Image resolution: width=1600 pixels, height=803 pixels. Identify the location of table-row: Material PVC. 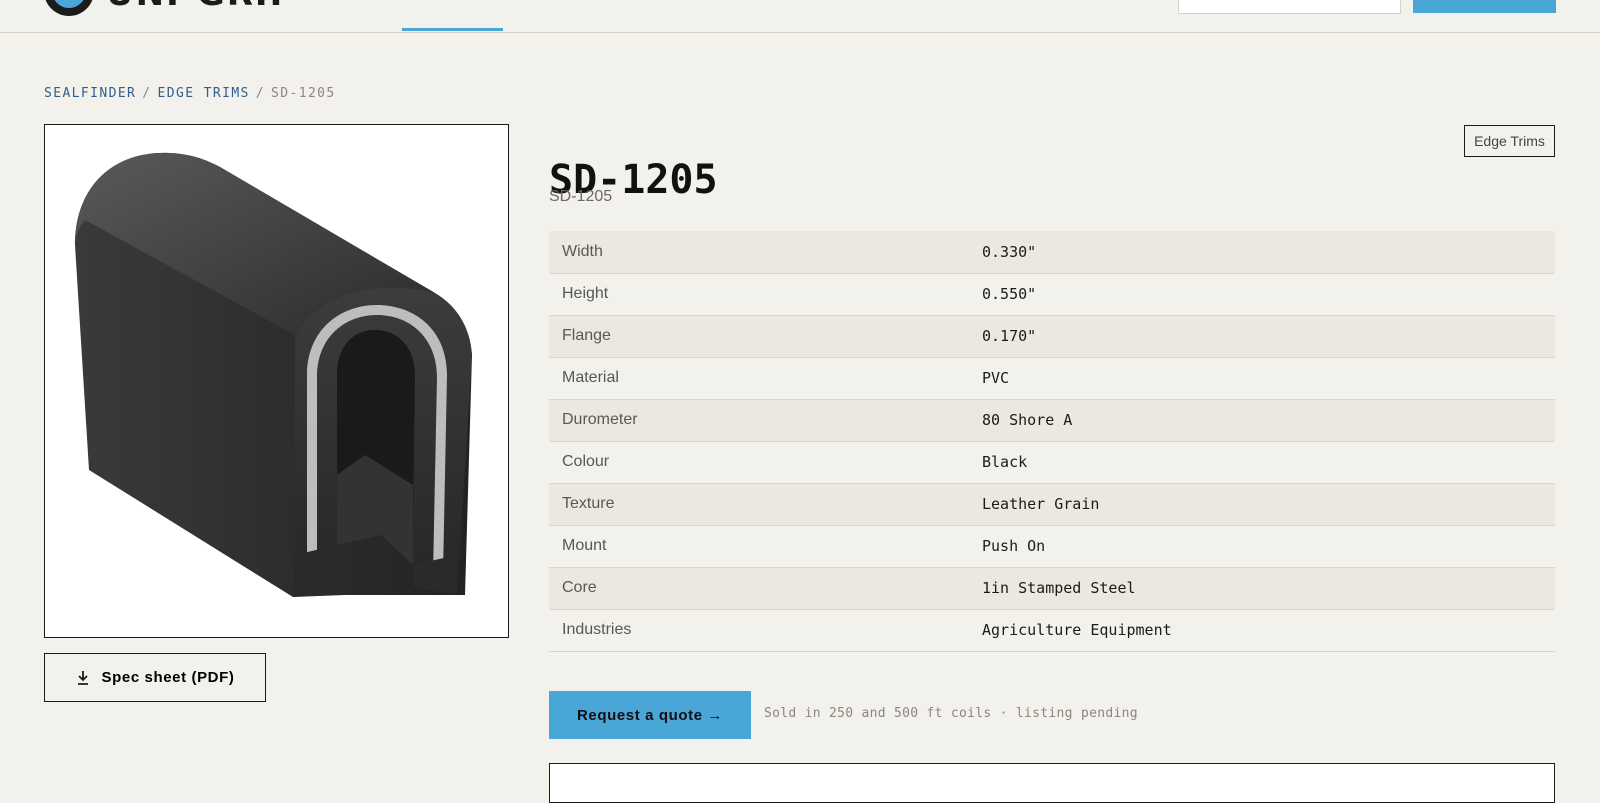
(1052, 378).